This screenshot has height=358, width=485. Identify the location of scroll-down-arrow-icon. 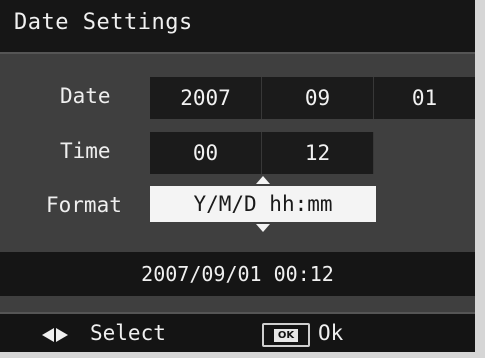
(263, 228).